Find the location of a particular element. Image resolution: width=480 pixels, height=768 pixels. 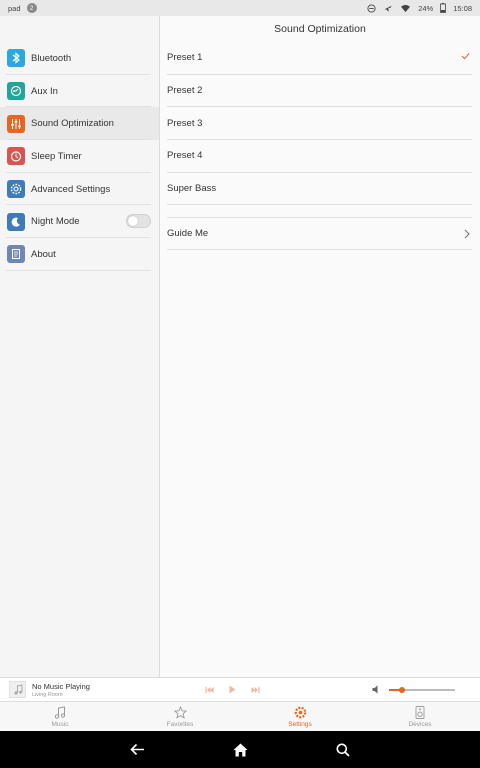

aux-in-icon is located at coordinates (16, 91).